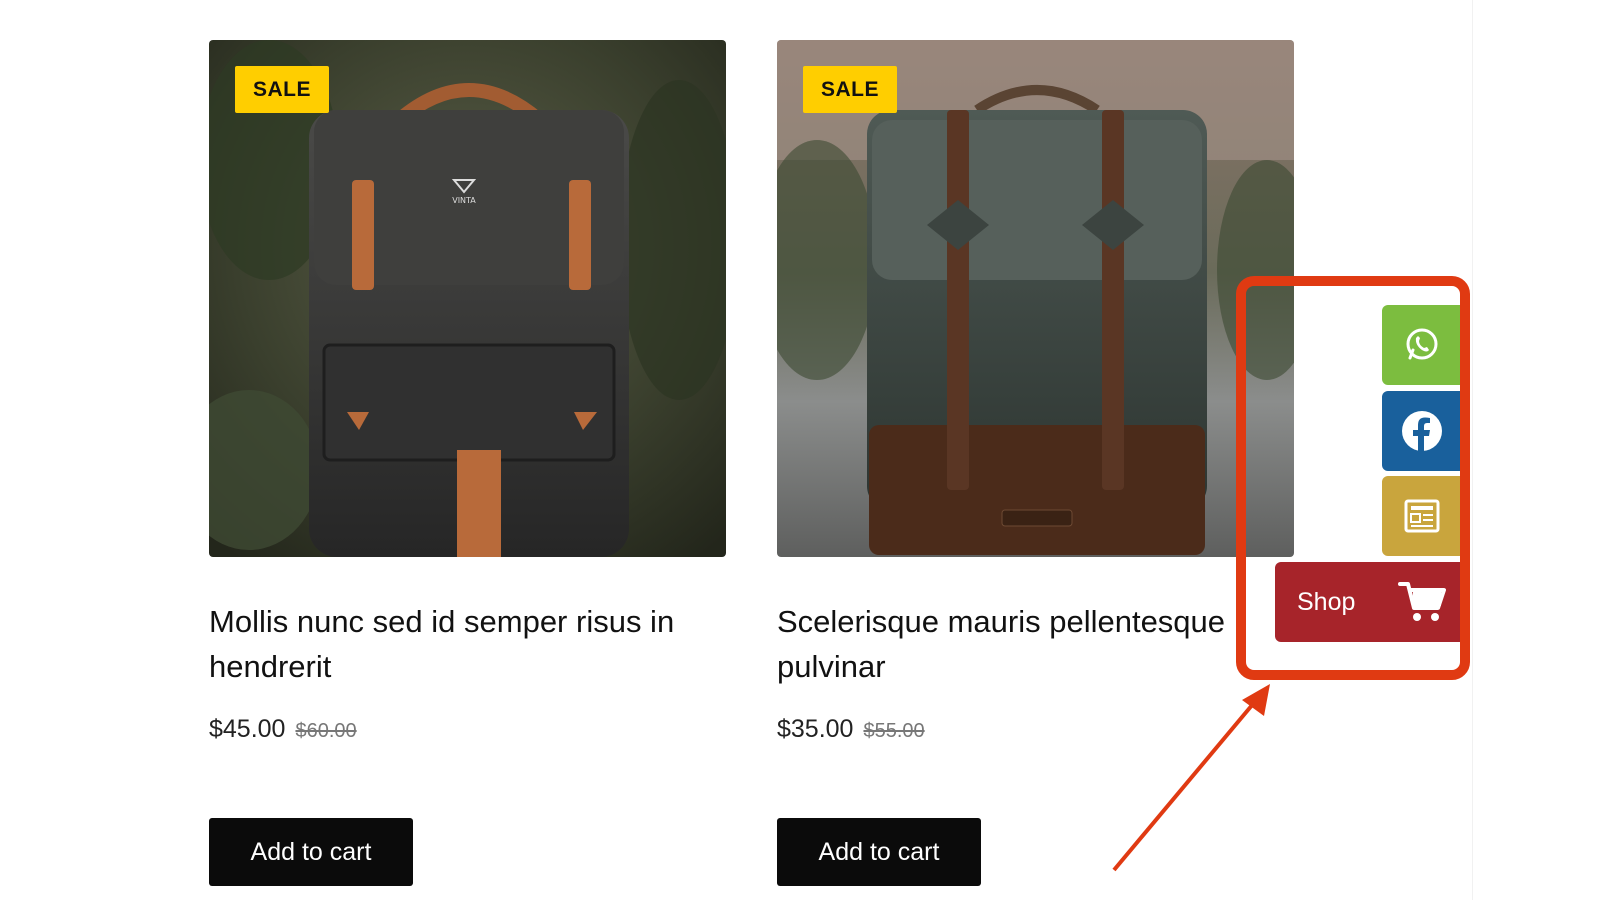  Describe the element at coordinates (1326, 601) in the screenshot. I see `shop-label: Shop` at that location.